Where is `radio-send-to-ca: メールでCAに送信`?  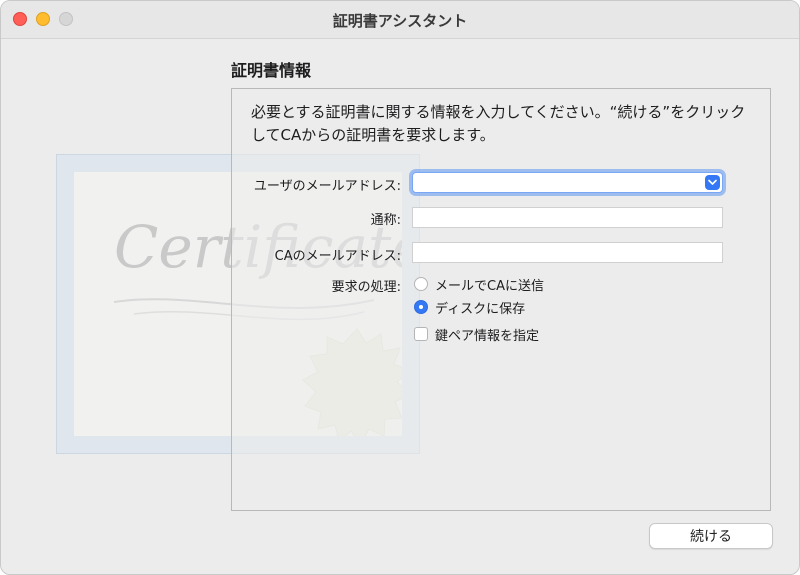
radio-send-to-ca: メールでCAに送信 is located at coordinates (479, 284).